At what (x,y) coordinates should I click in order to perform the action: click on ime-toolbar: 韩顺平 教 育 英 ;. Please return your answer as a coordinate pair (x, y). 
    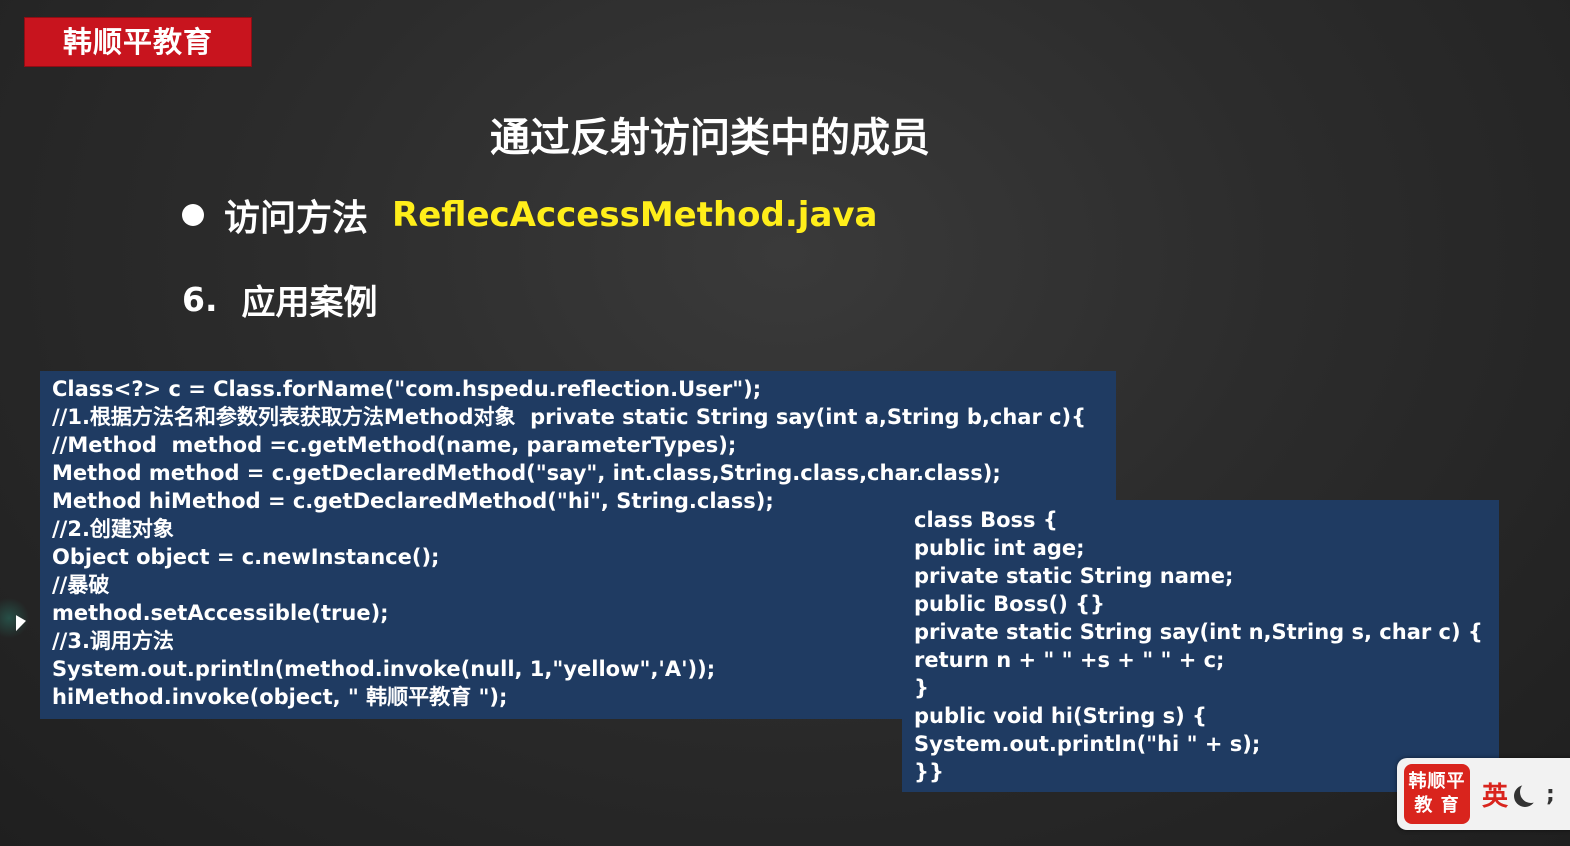
    Looking at the image, I should click on (1483, 794).